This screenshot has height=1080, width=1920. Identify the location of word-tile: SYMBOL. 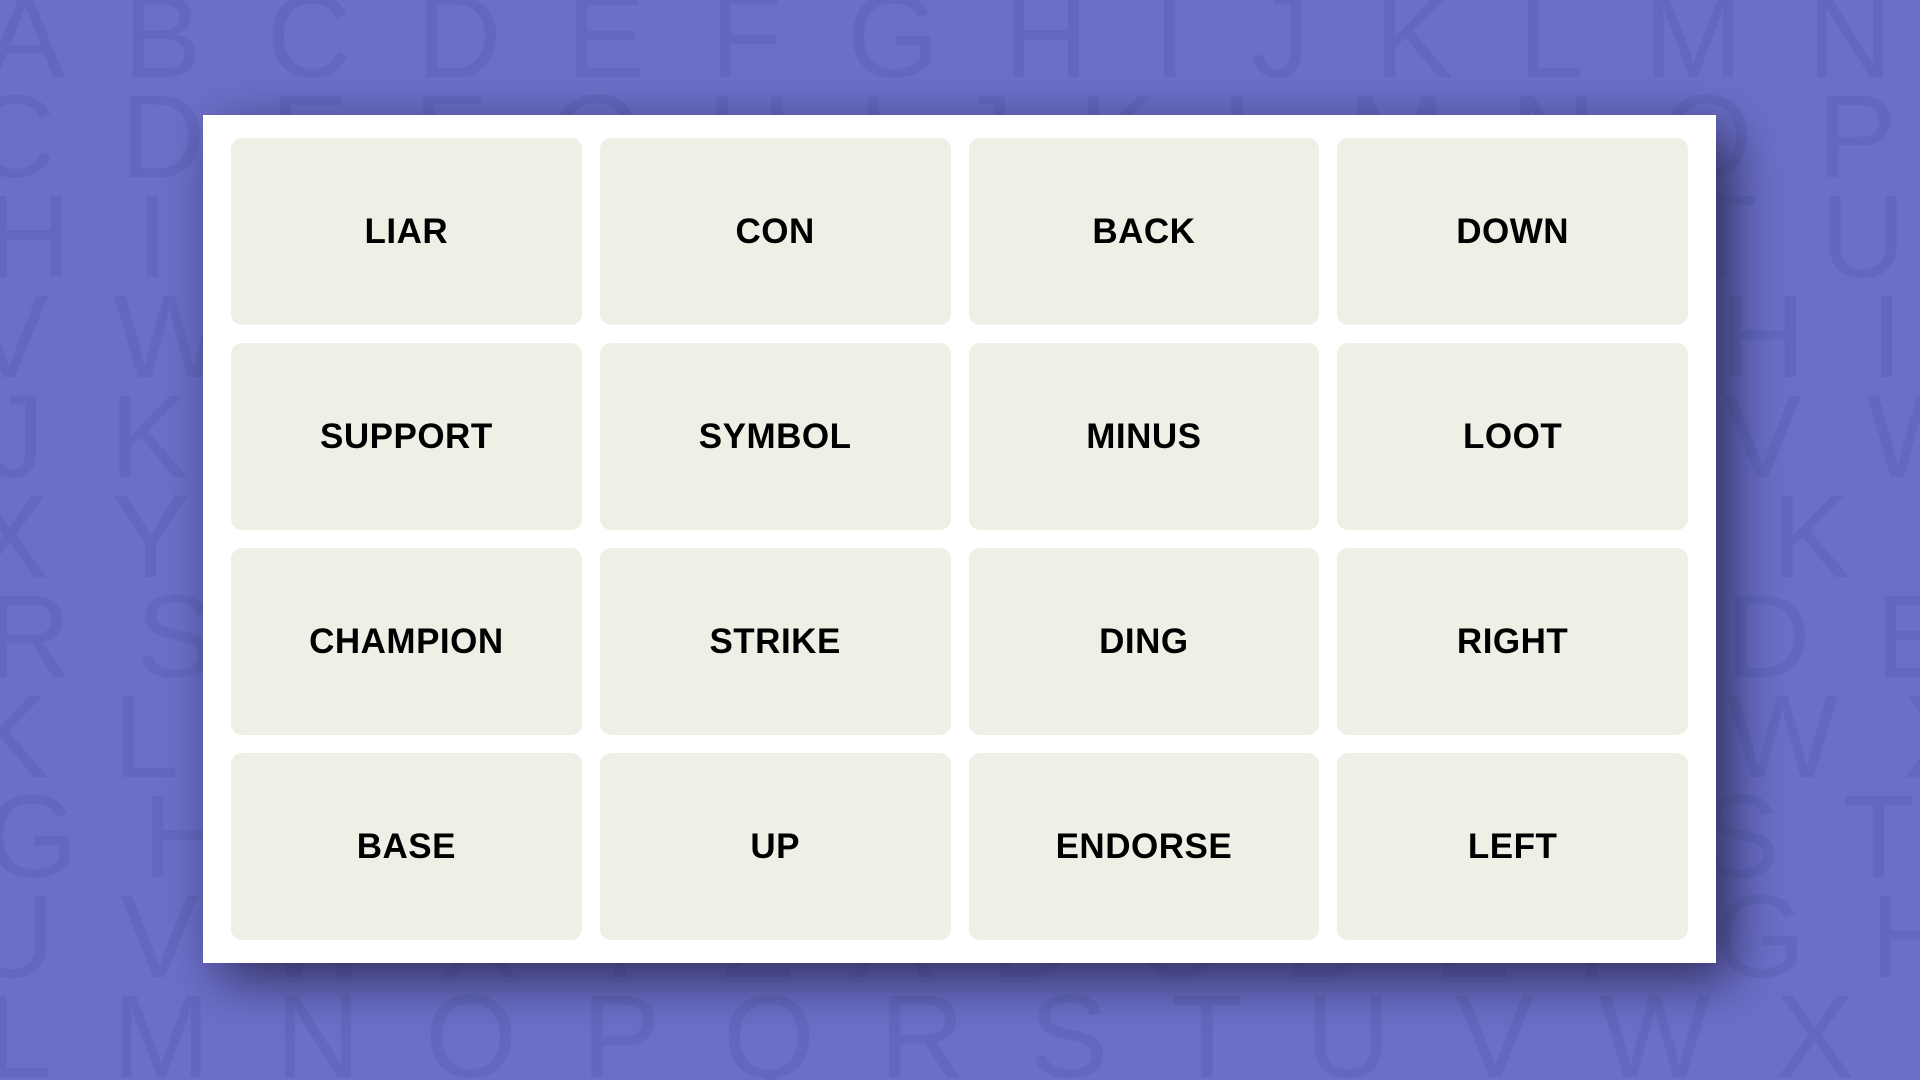
(775, 436).